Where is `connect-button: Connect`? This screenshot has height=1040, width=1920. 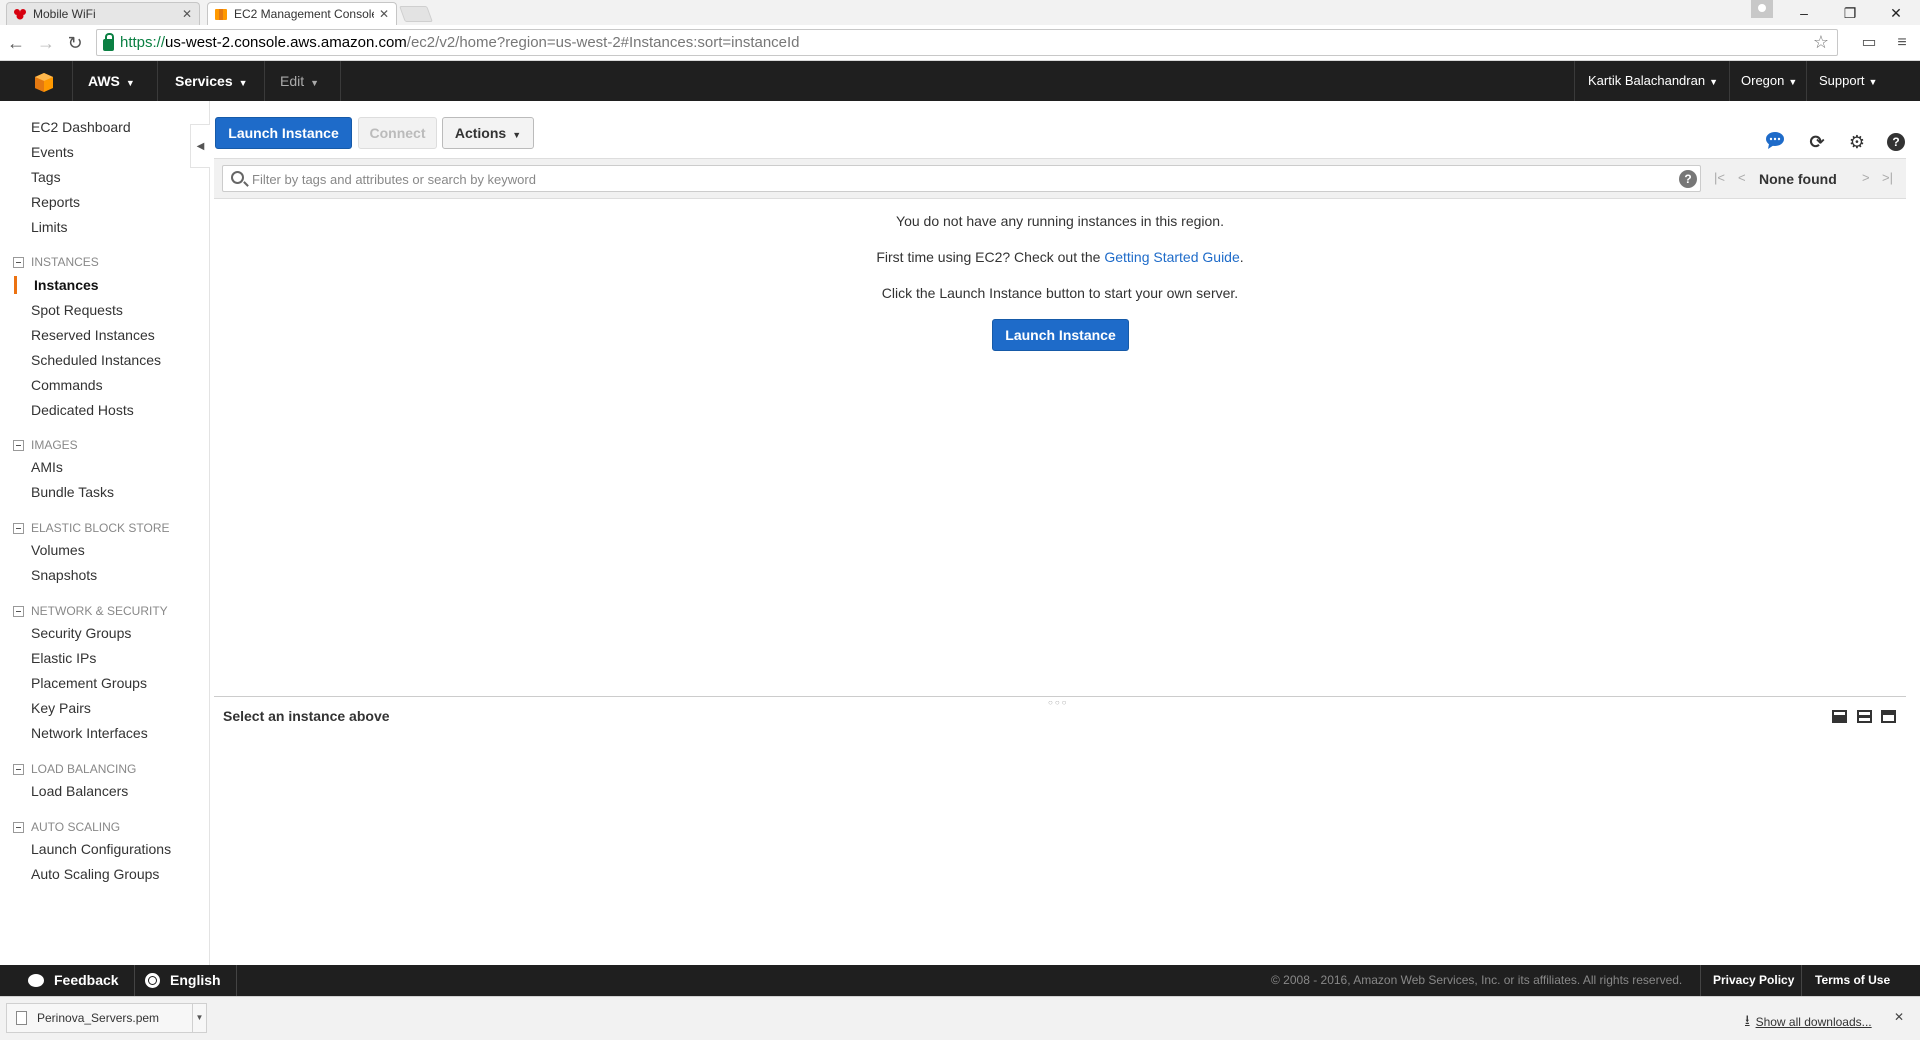 connect-button: Connect is located at coordinates (397, 133).